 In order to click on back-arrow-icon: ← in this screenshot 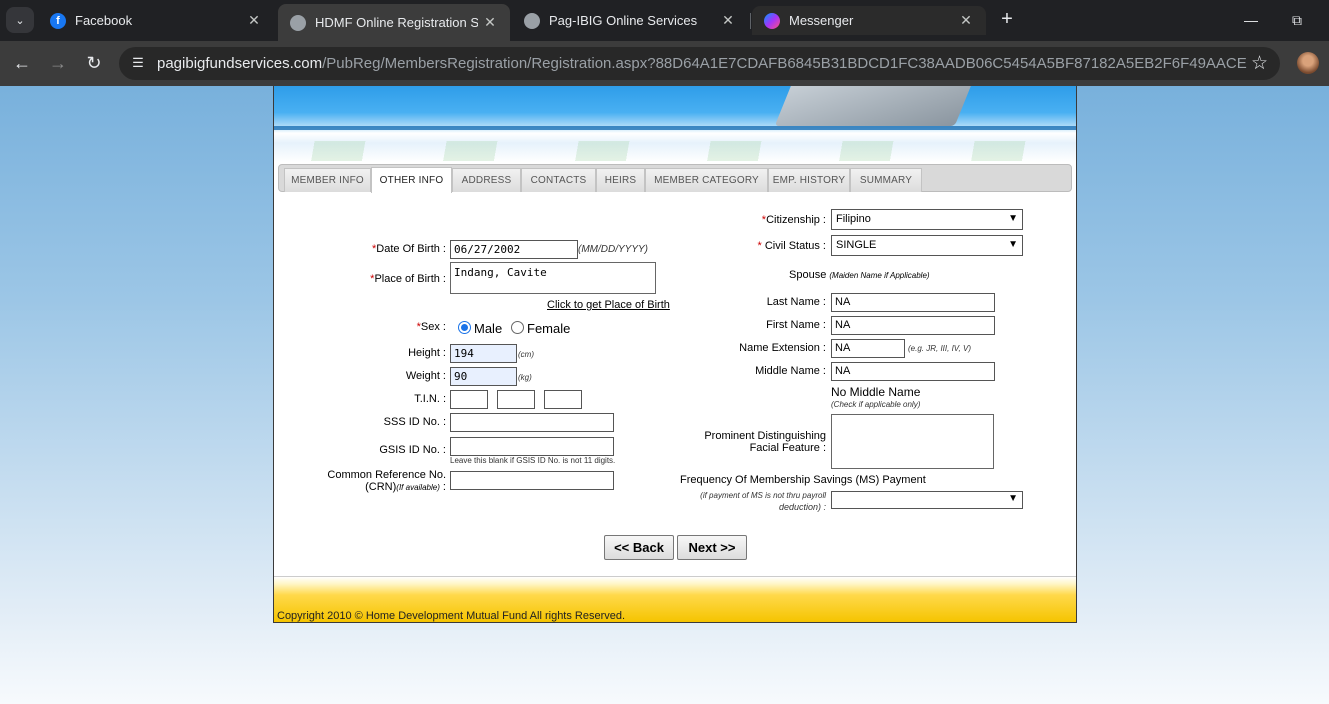, I will do `click(22, 63)`.